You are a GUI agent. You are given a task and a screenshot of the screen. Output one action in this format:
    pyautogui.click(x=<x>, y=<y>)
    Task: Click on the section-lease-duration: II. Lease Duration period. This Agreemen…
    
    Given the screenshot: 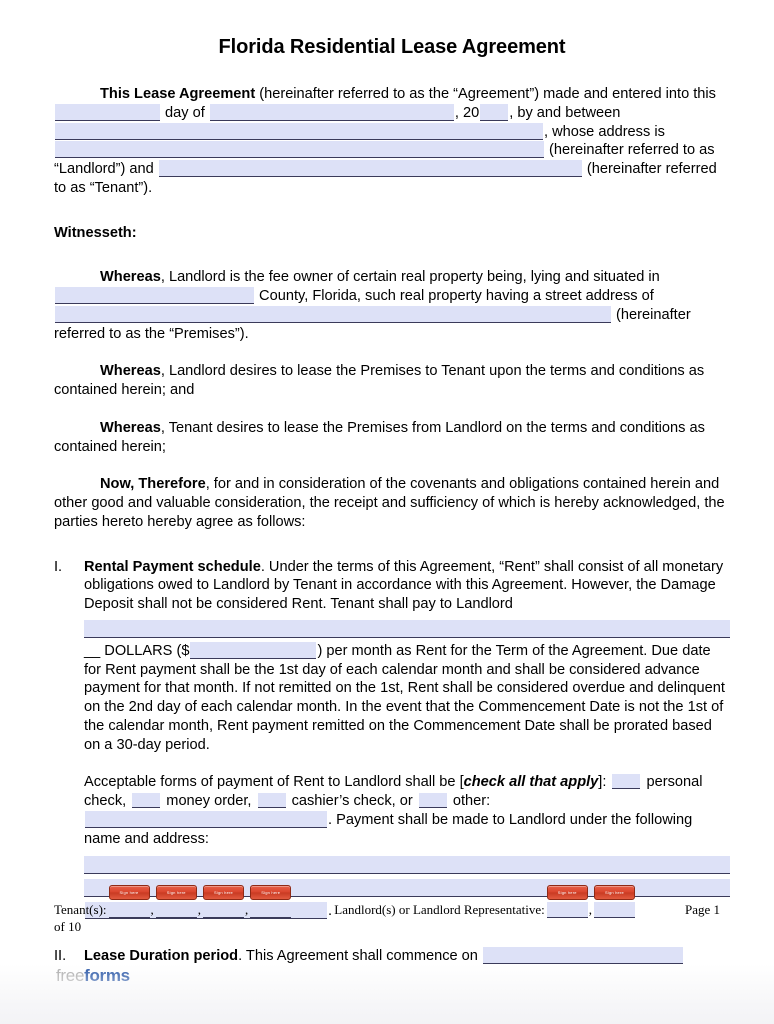 What is the action you would take?
    pyautogui.click(x=392, y=956)
    